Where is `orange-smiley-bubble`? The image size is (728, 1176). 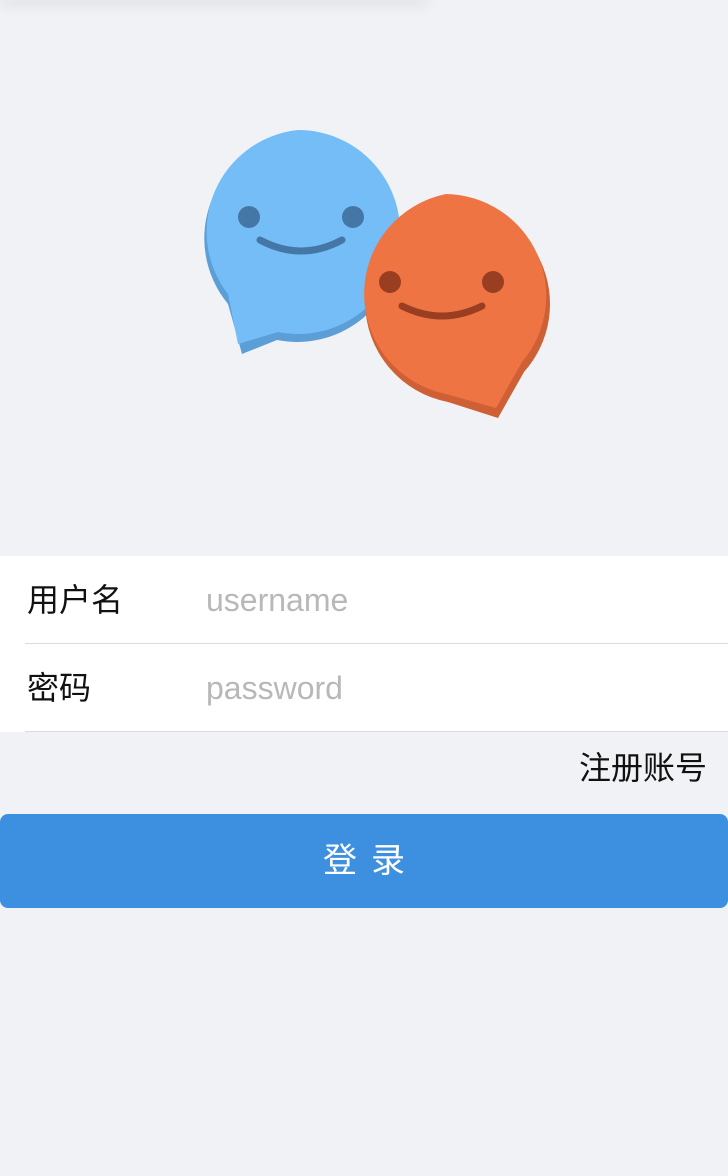
orange-smiley-bubble is located at coordinates (457, 306).